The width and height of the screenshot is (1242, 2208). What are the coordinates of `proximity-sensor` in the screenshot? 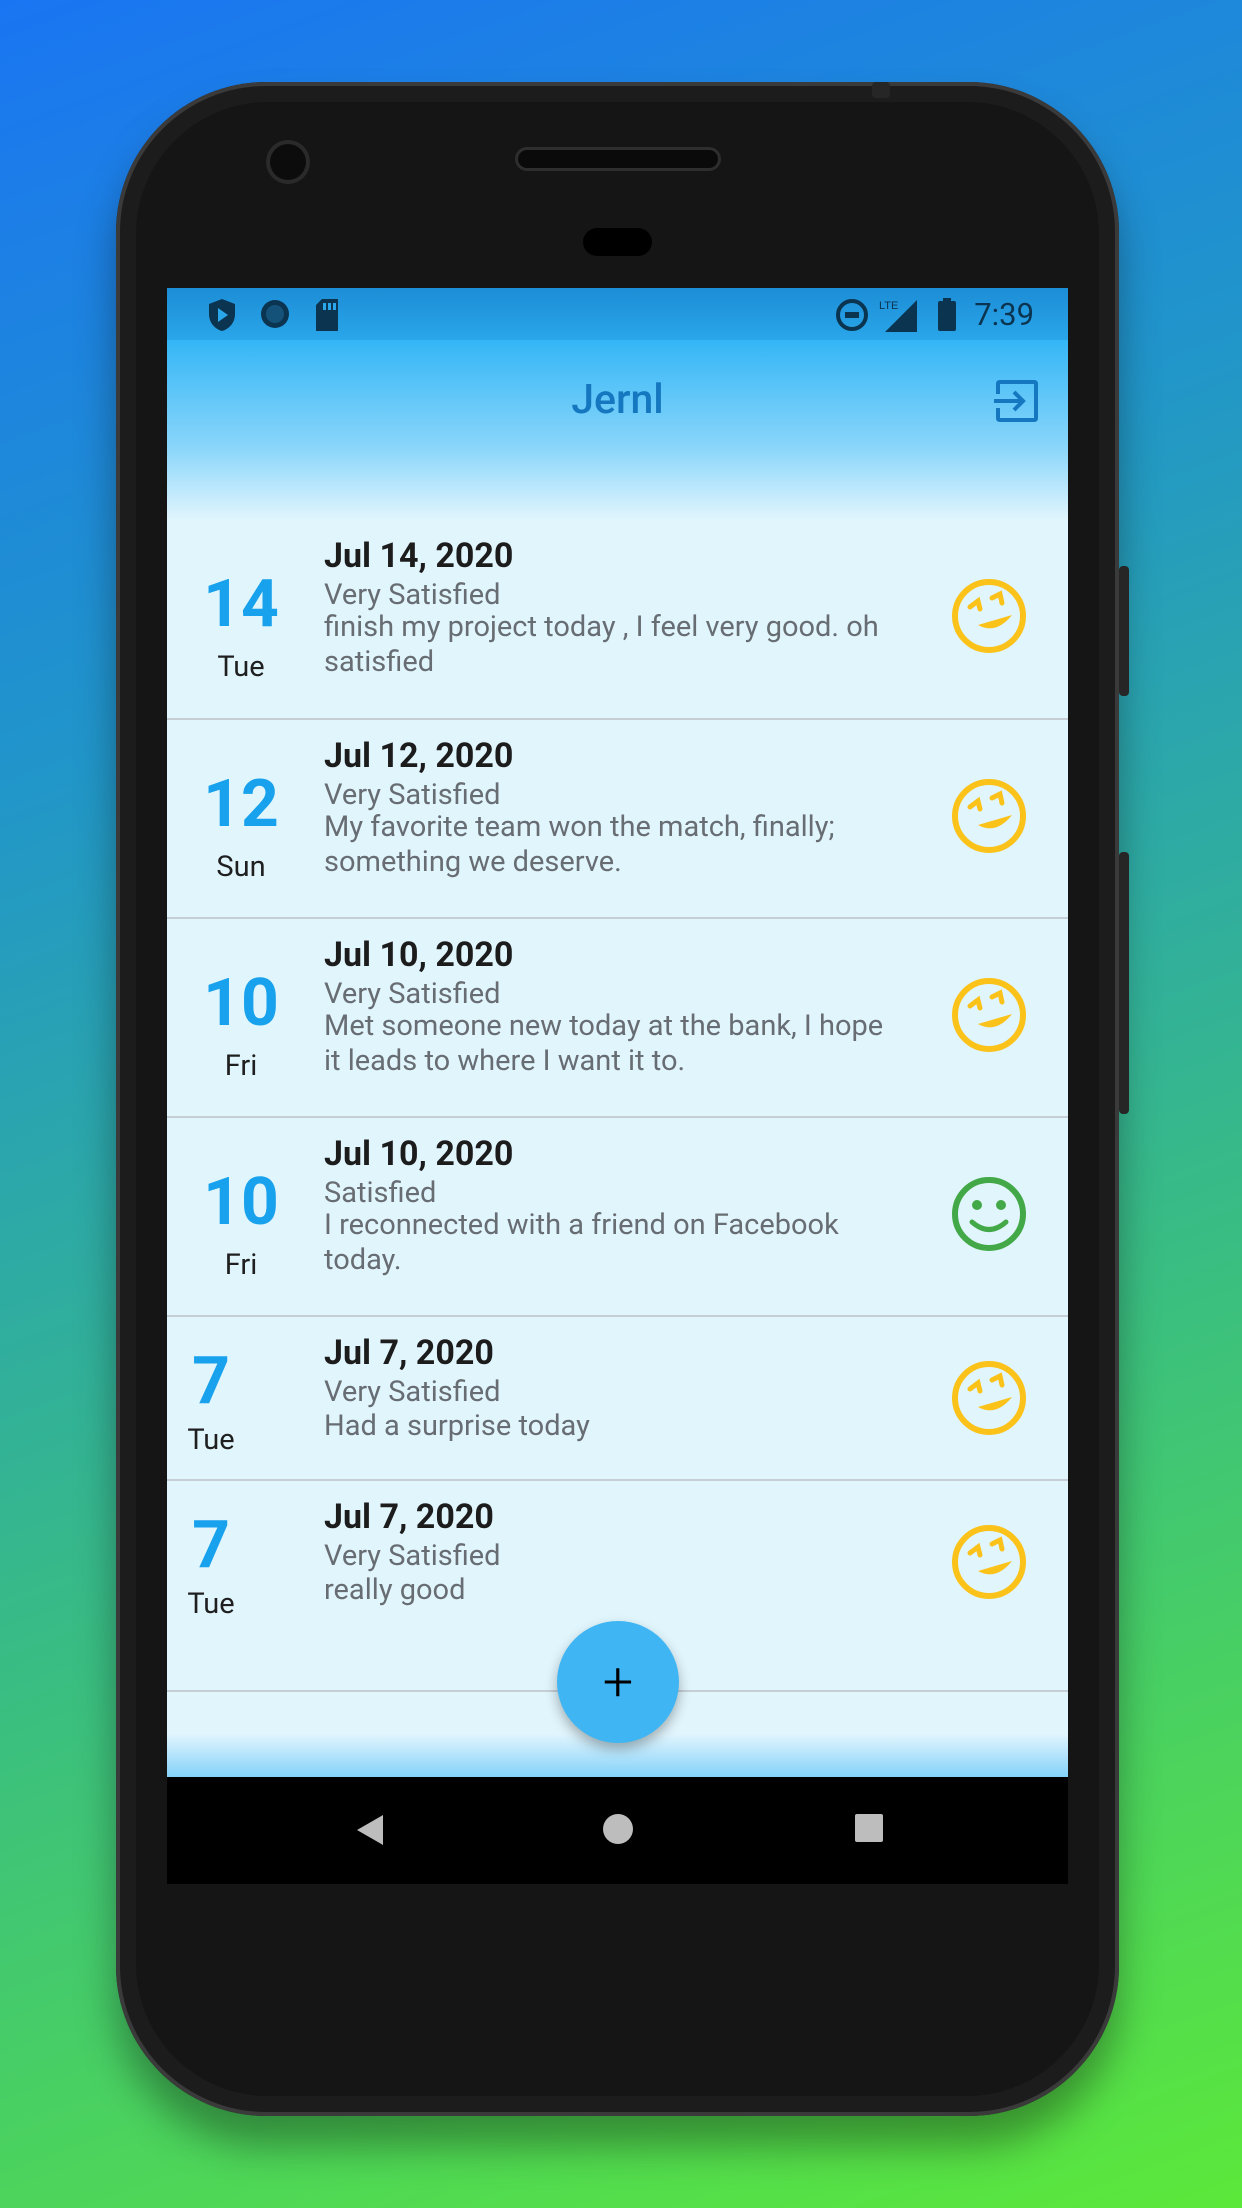 It's located at (617, 242).